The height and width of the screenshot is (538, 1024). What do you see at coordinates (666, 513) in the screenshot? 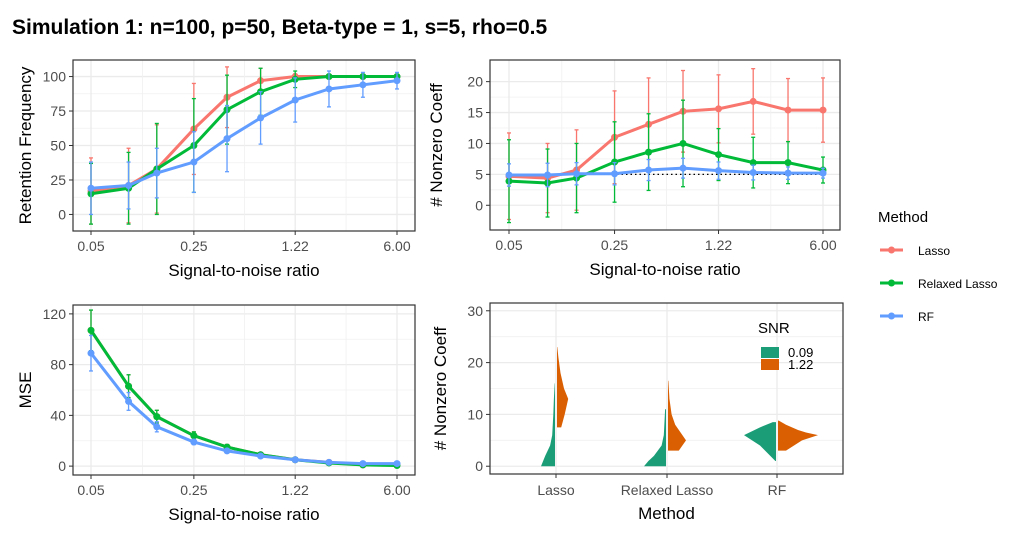
I see `x-axis-label: Method` at bounding box center [666, 513].